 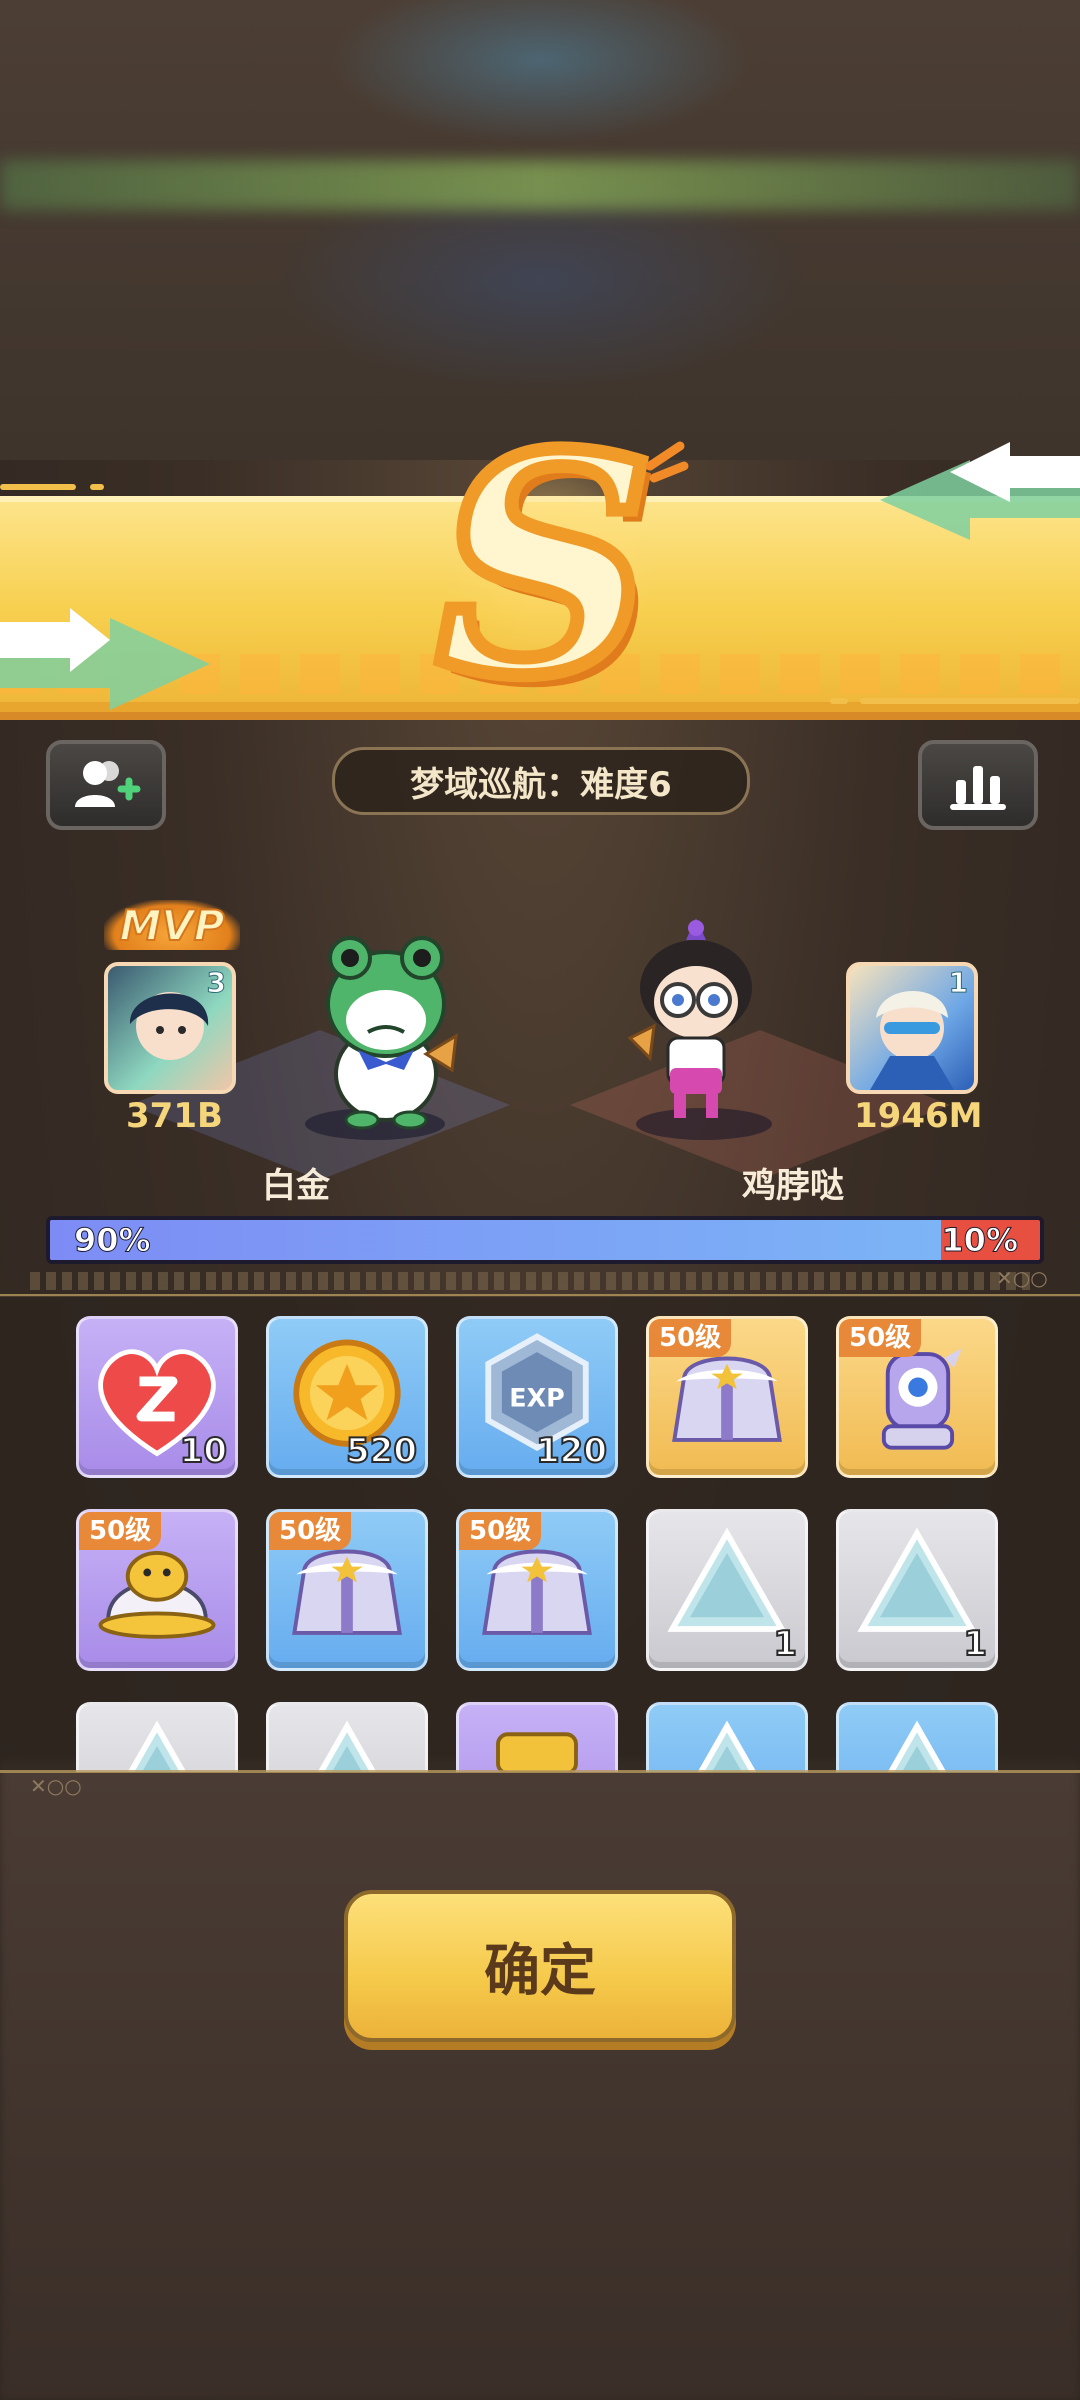 What do you see at coordinates (203, 1451) in the screenshot?
I see `item-quantity: 10` at bounding box center [203, 1451].